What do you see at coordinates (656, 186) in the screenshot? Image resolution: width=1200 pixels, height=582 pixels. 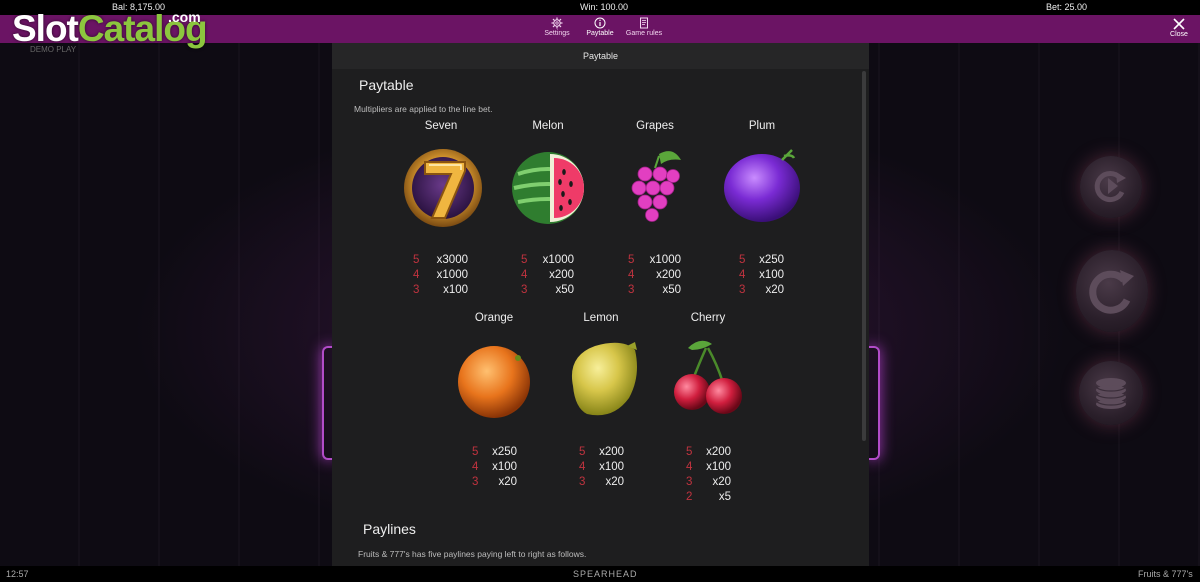 I see `grapes-icon` at bounding box center [656, 186].